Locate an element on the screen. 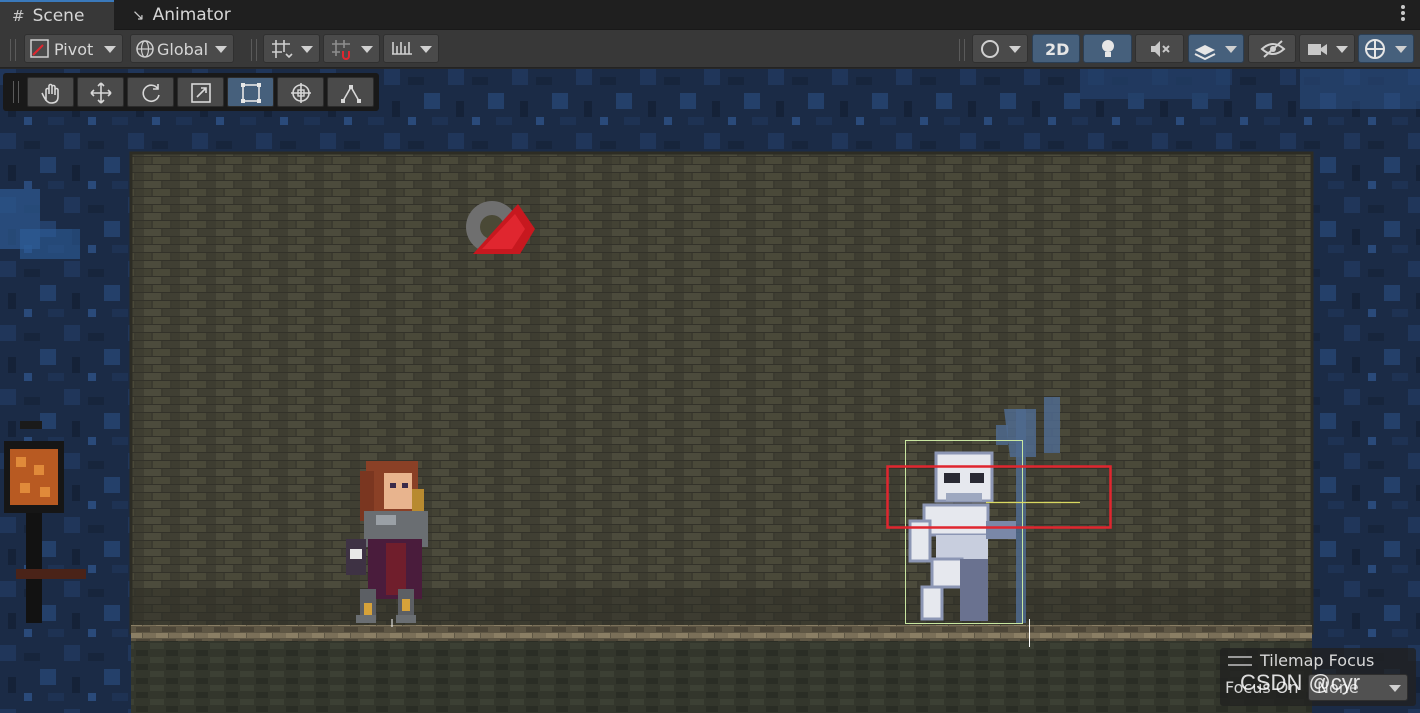  gizmo-sphere-icon is located at coordinates (1375, 49).